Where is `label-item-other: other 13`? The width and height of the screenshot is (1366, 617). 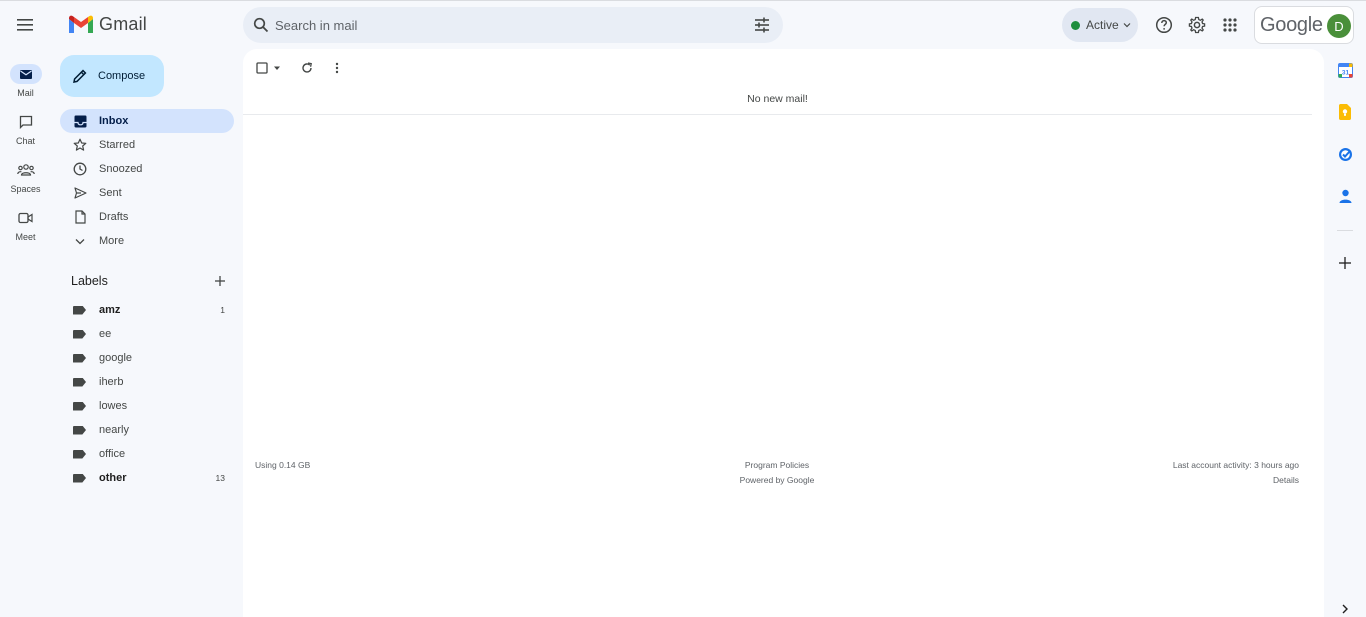 label-item-other: other 13 is located at coordinates (147, 478).